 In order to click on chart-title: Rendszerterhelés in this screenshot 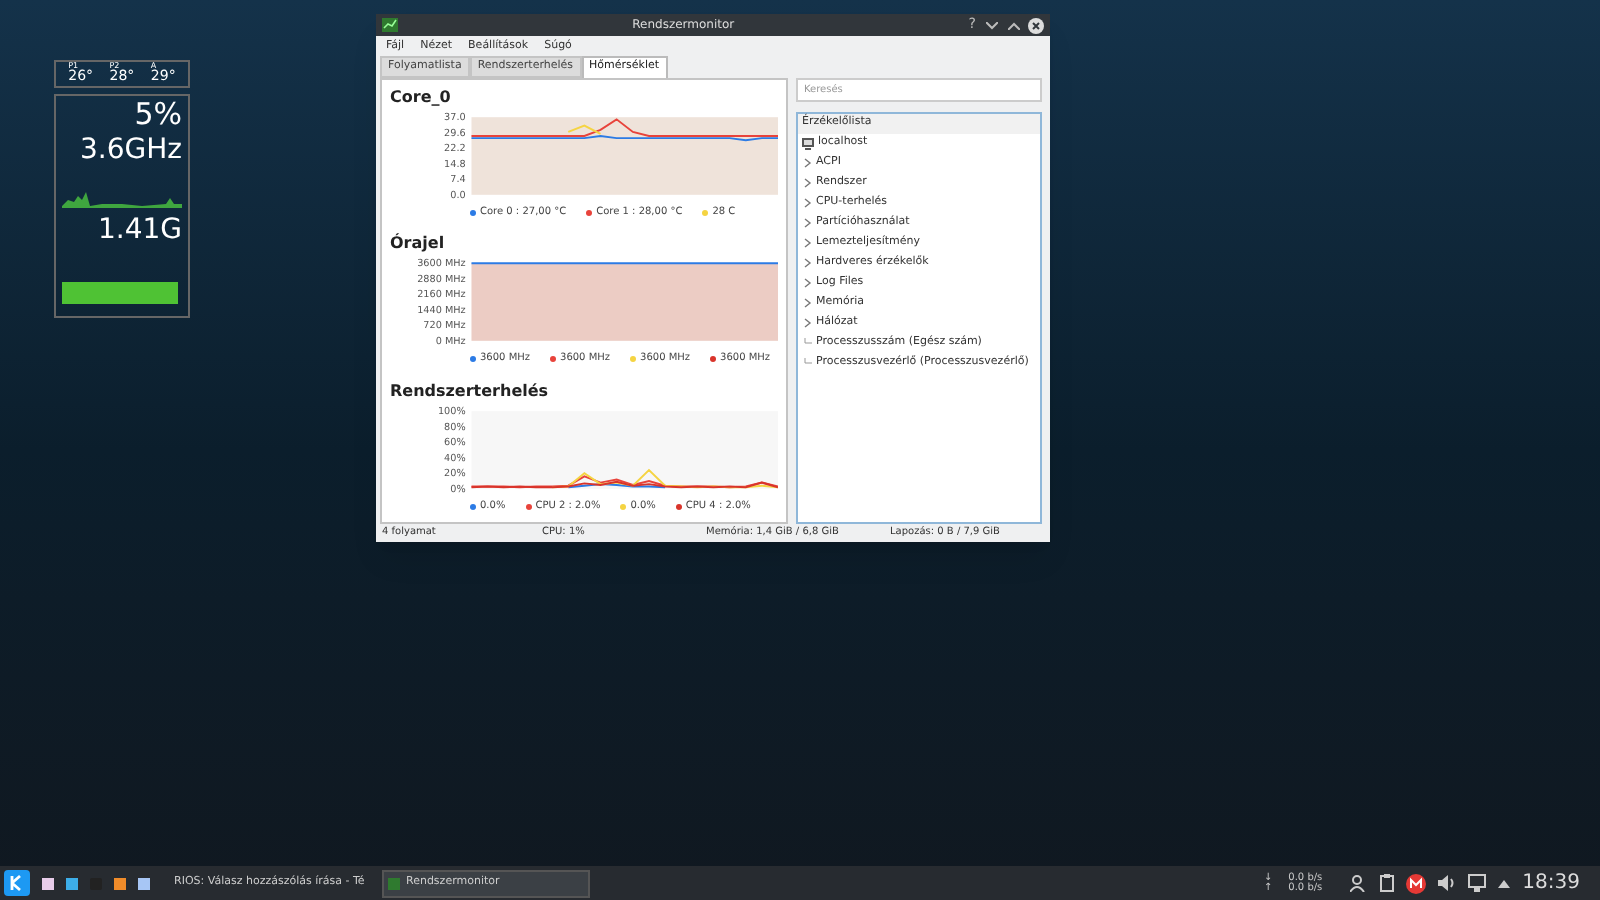, I will do `click(470, 391)`.